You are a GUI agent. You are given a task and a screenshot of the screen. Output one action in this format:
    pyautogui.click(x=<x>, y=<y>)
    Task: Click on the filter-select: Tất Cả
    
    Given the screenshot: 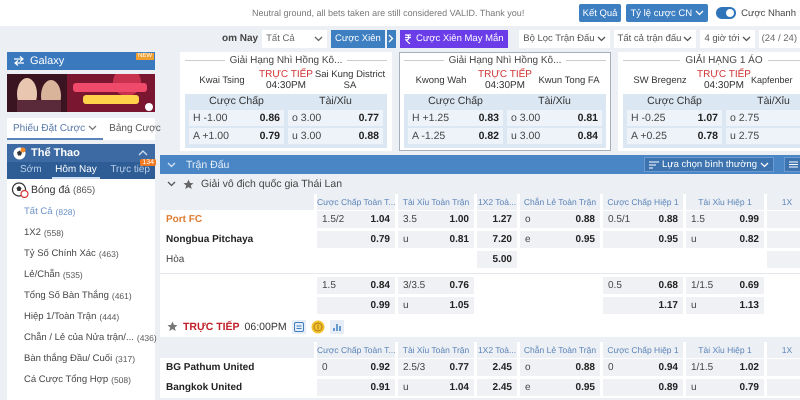 What is the action you would take?
    pyautogui.click(x=294, y=39)
    